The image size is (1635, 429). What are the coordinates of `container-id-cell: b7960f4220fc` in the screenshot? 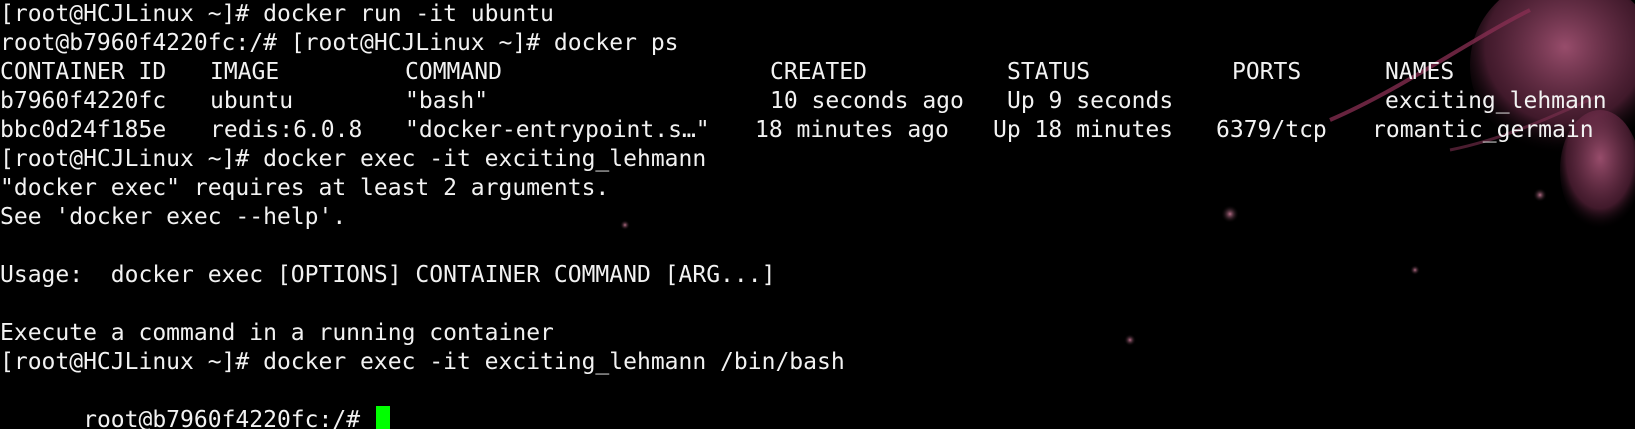 It's located at (83, 101).